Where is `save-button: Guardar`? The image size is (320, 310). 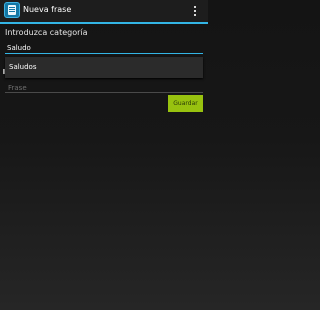 save-button: Guardar is located at coordinates (185, 103).